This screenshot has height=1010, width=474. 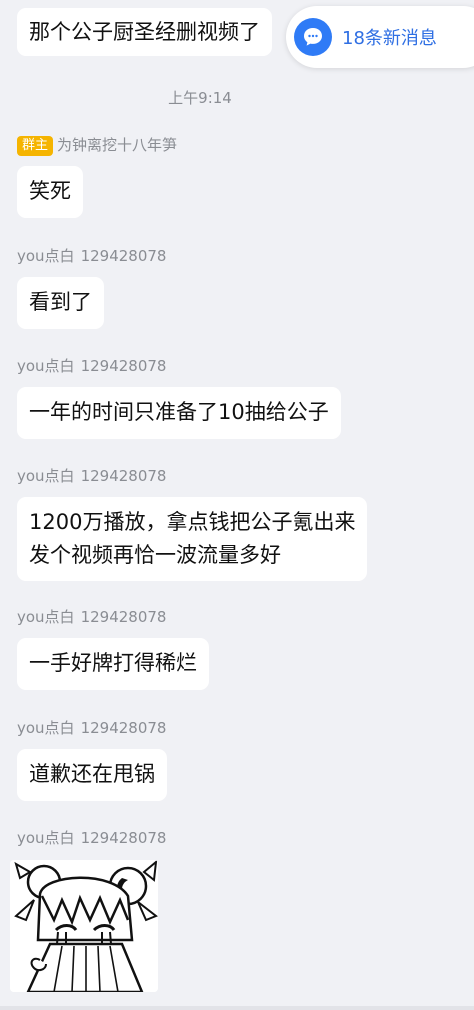 What do you see at coordinates (192, 539) in the screenshot?
I see `message-bubble: 1200万播放，拿点钱把公子氪出来 发个视频再恰一波流量多好` at bounding box center [192, 539].